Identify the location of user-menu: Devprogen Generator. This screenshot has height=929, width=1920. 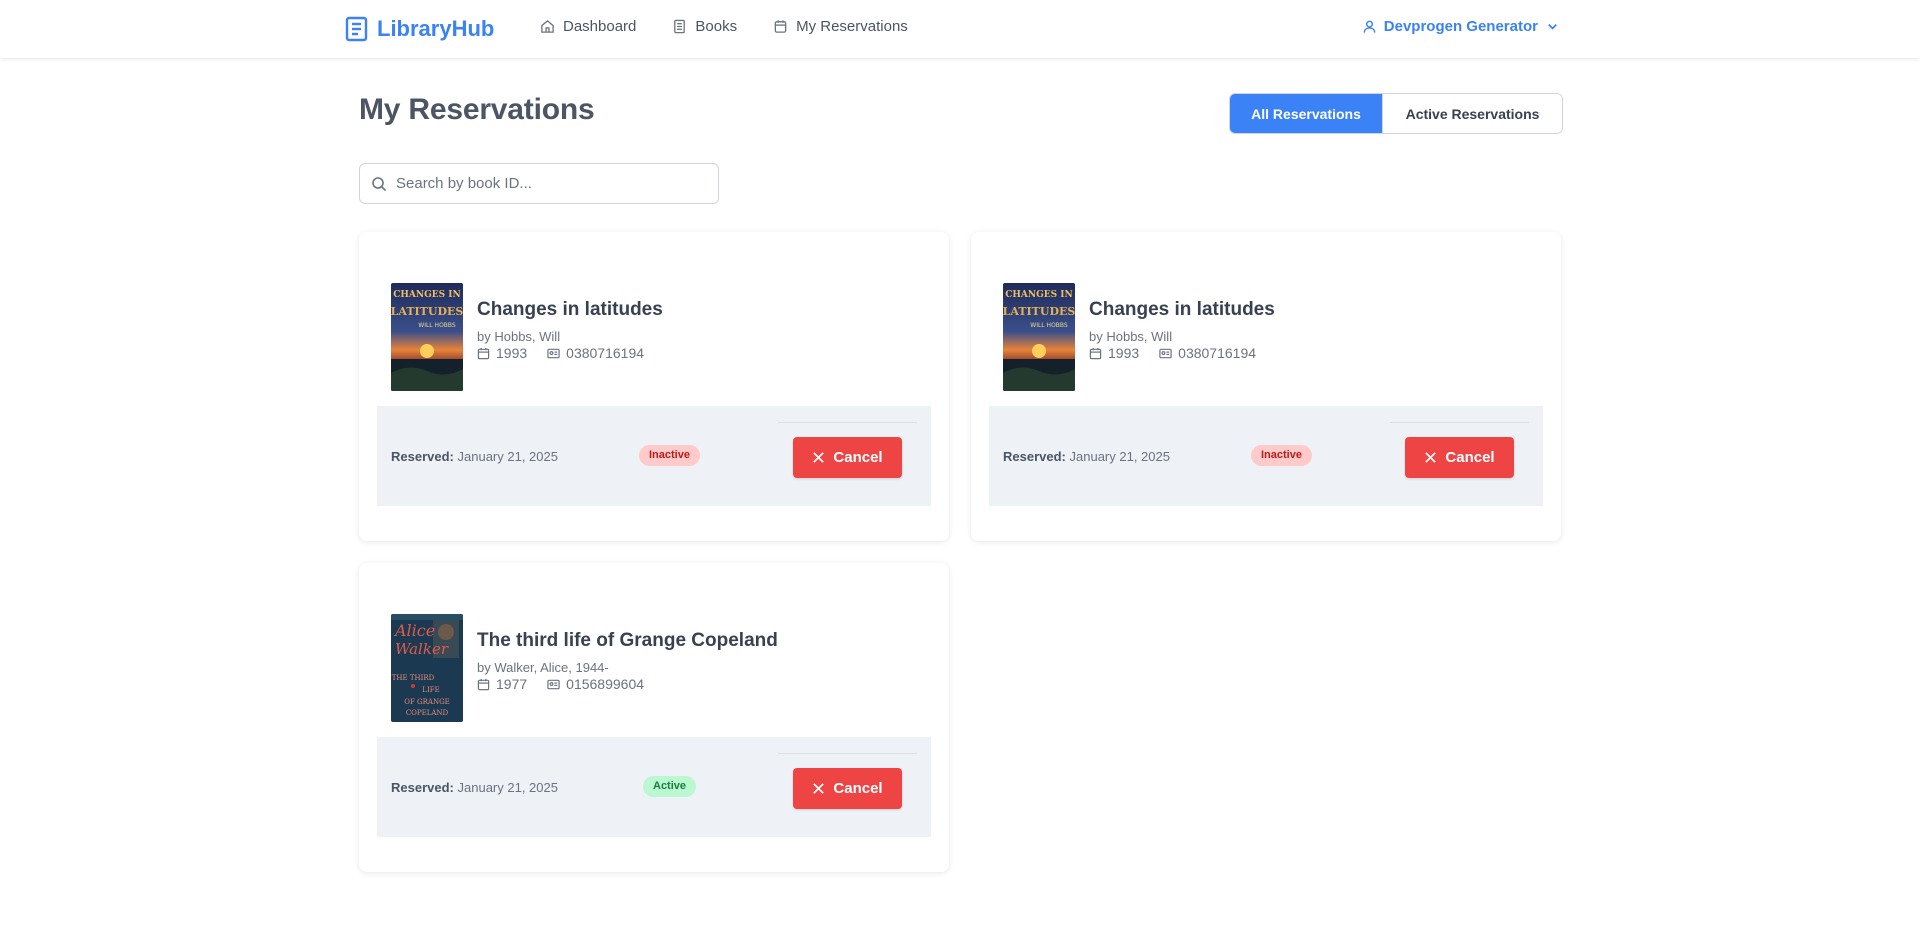
(1461, 26).